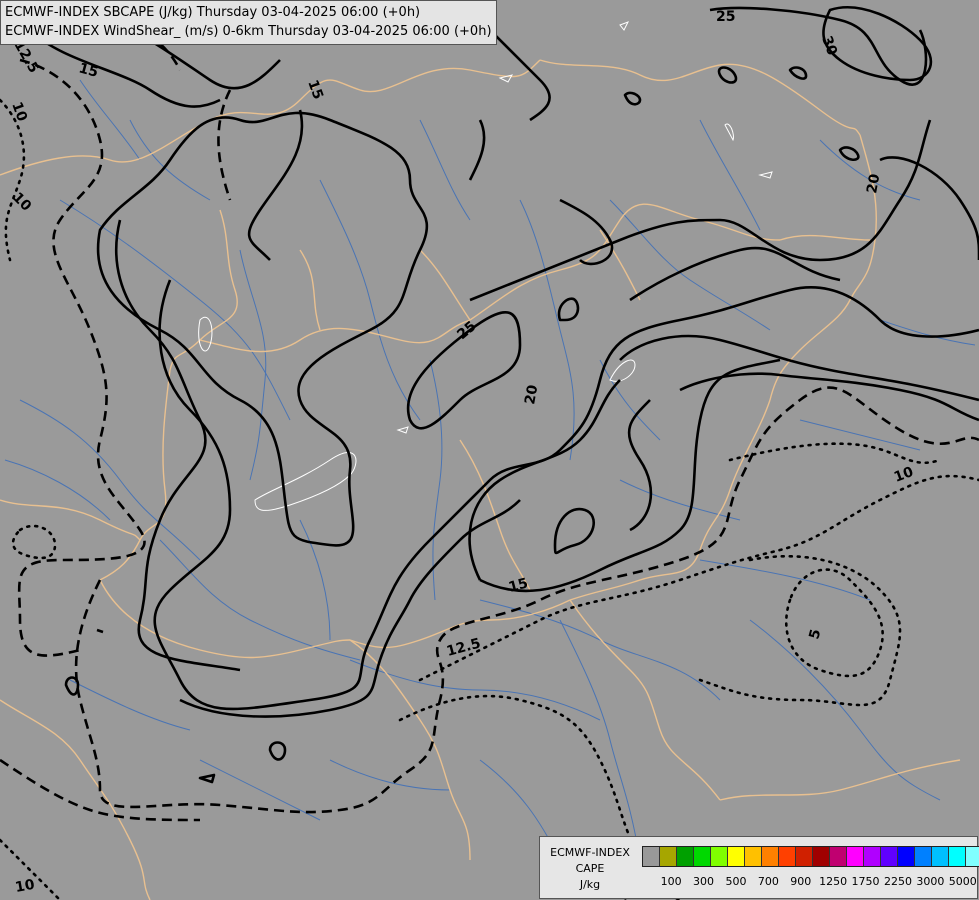 The image size is (979, 900). I want to click on legend-tick-700: 700, so click(768, 881).